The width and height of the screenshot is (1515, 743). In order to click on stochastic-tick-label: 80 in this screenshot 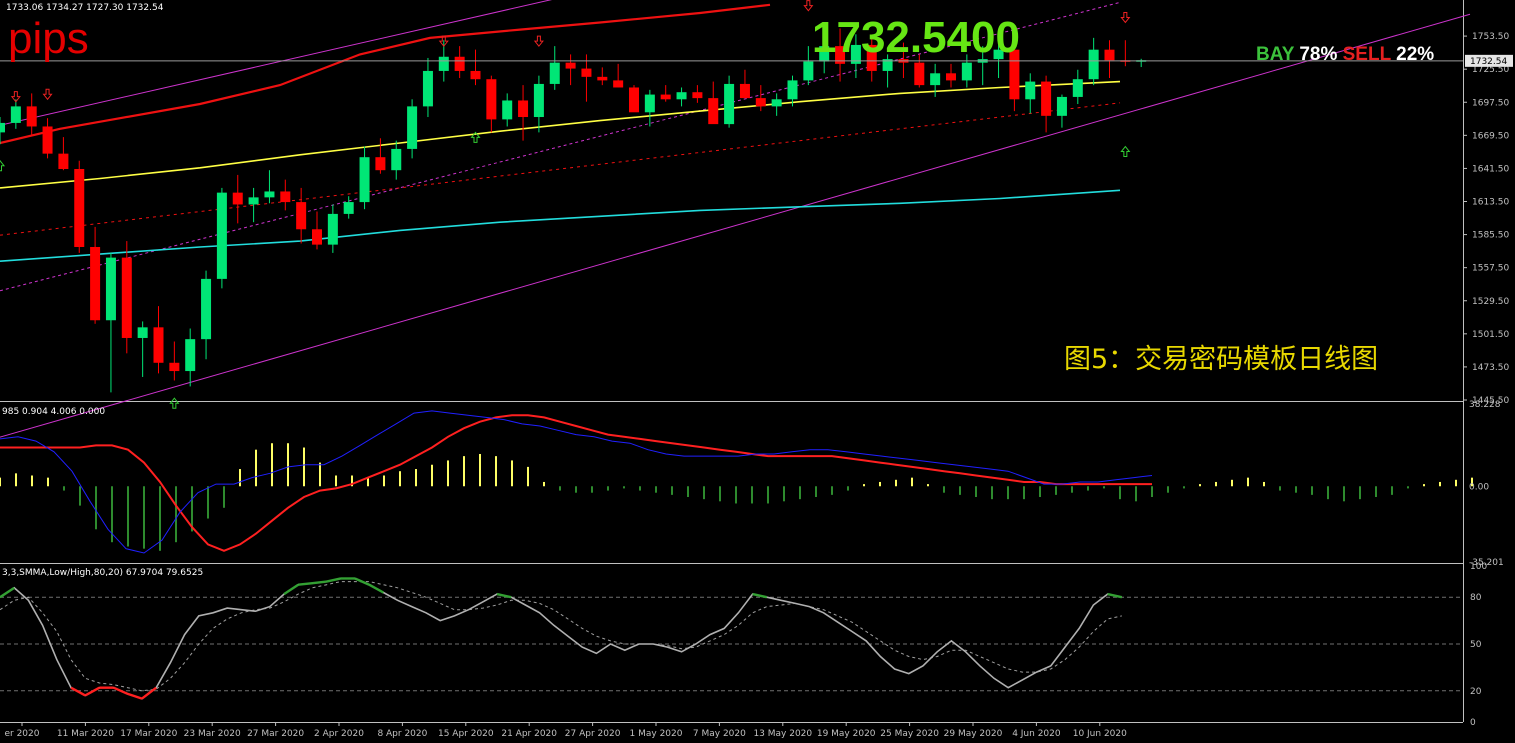, I will do `click(1476, 598)`.